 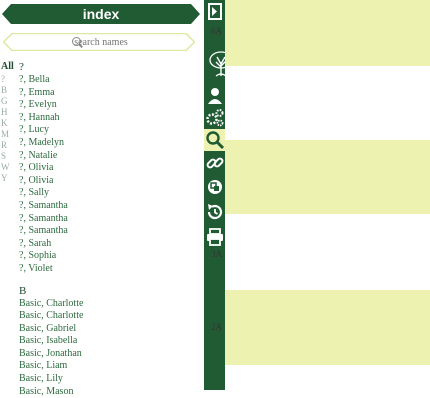 What do you see at coordinates (216, 327) in the screenshot?
I see `generation-label: 2A` at bounding box center [216, 327].